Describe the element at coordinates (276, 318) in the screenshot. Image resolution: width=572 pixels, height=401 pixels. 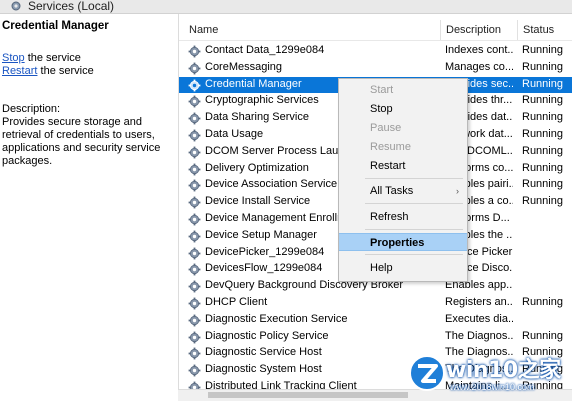
I see `service-name: Diagnostic Execution Service` at that location.